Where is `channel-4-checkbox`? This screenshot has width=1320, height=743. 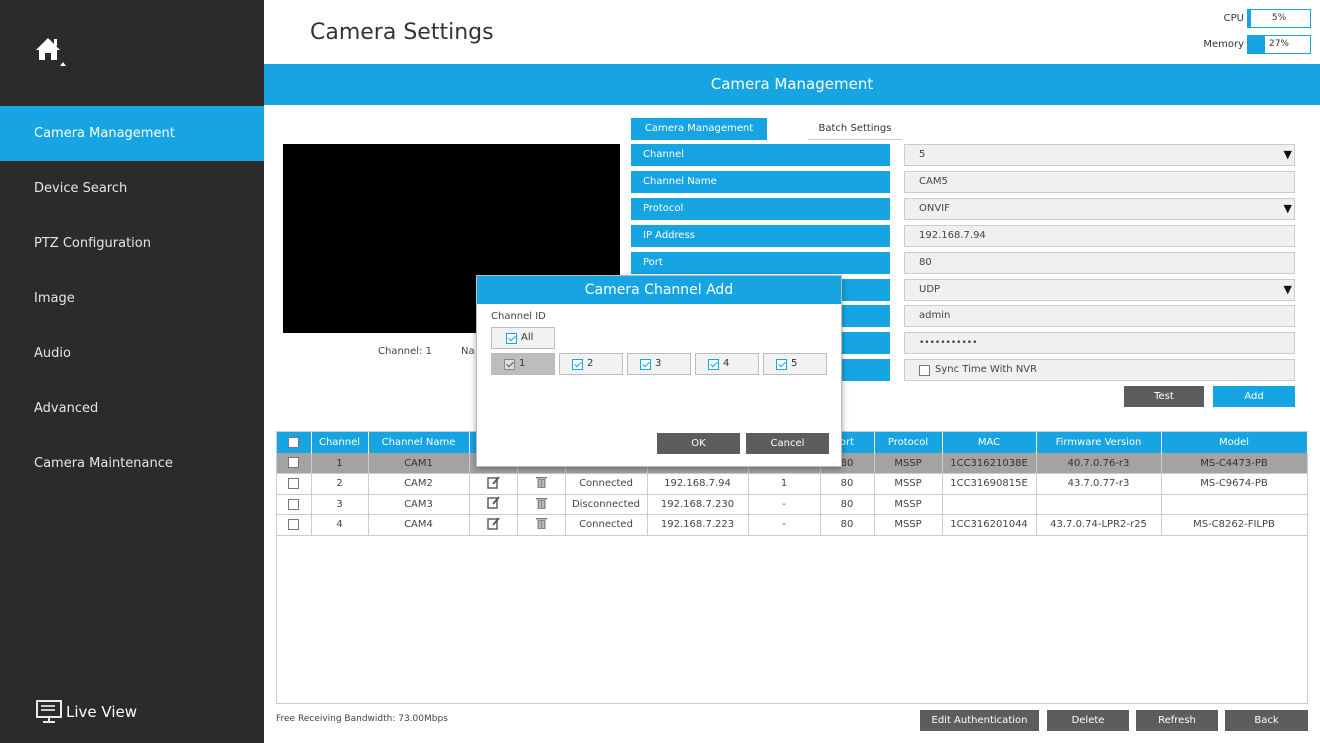
channel-4-checkbox is located at coordinates (713, 364).